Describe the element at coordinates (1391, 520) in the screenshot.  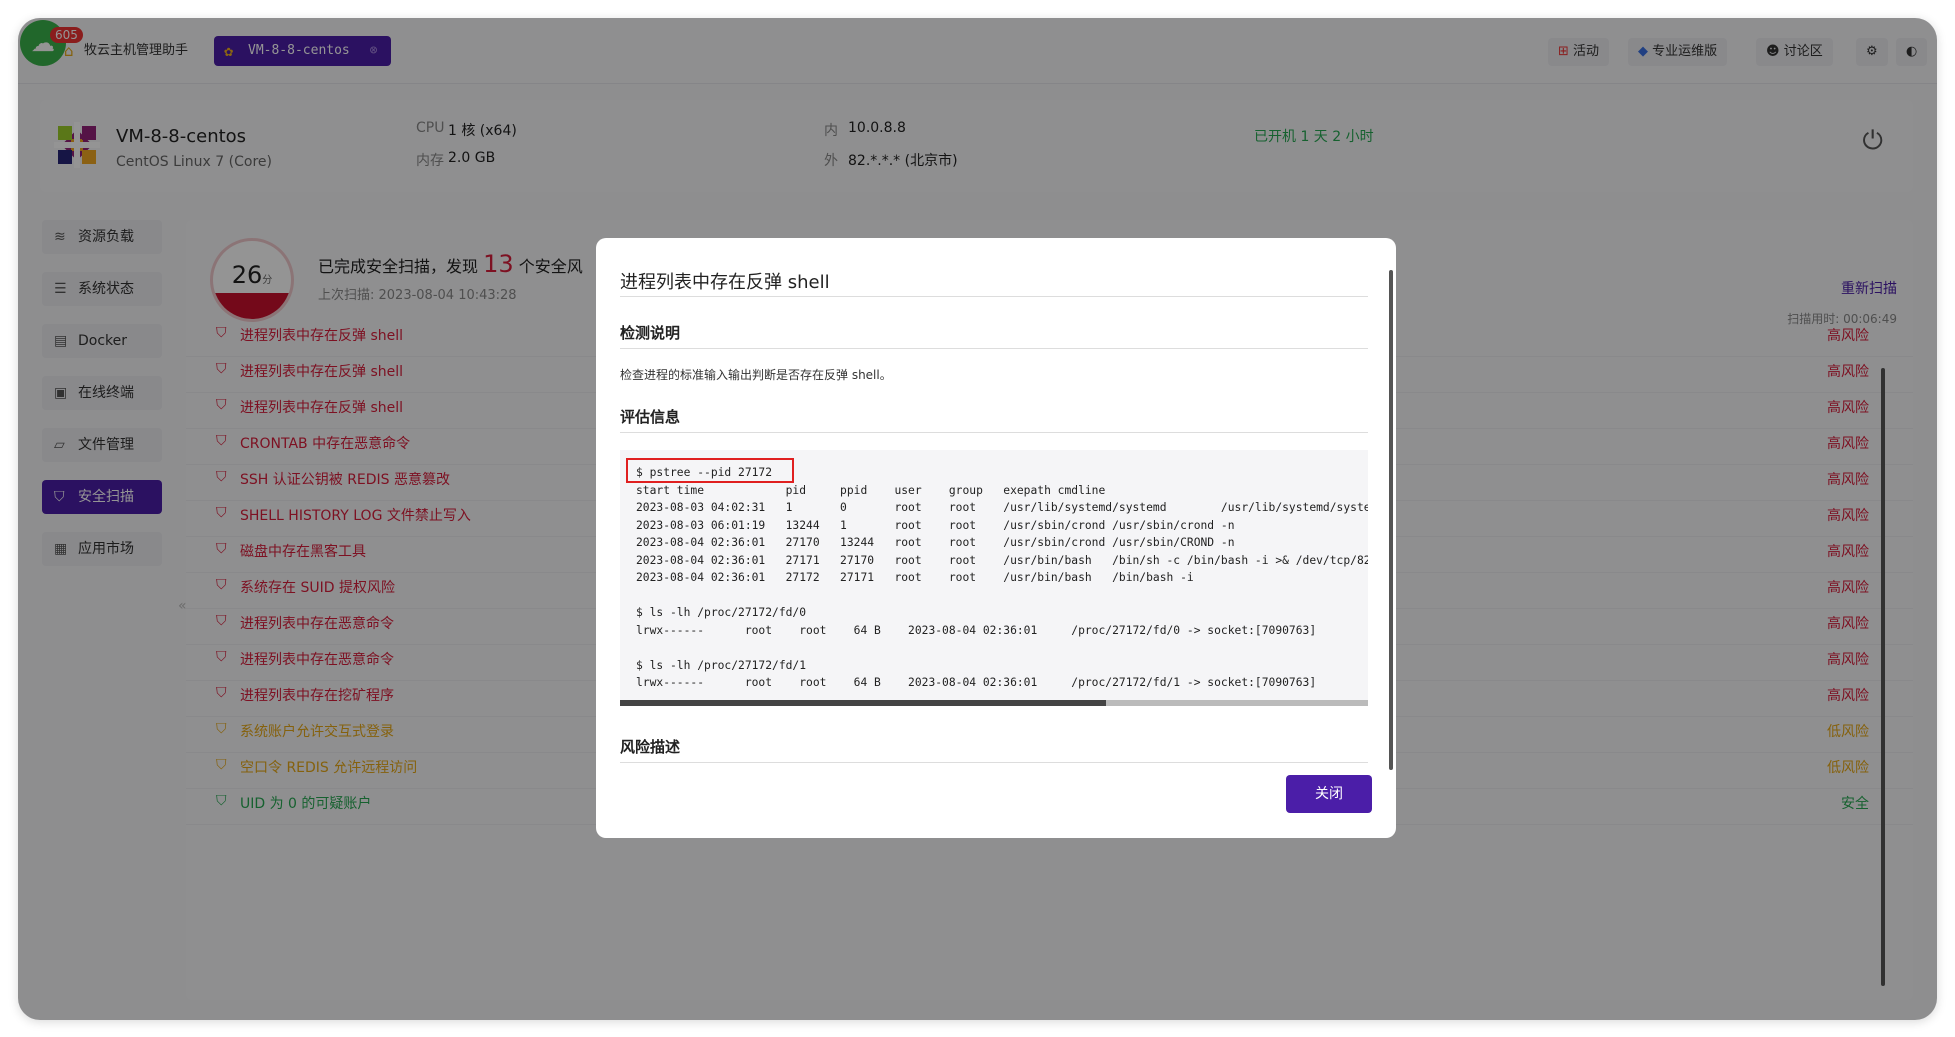
I see `modal-scrollbar` at that location.